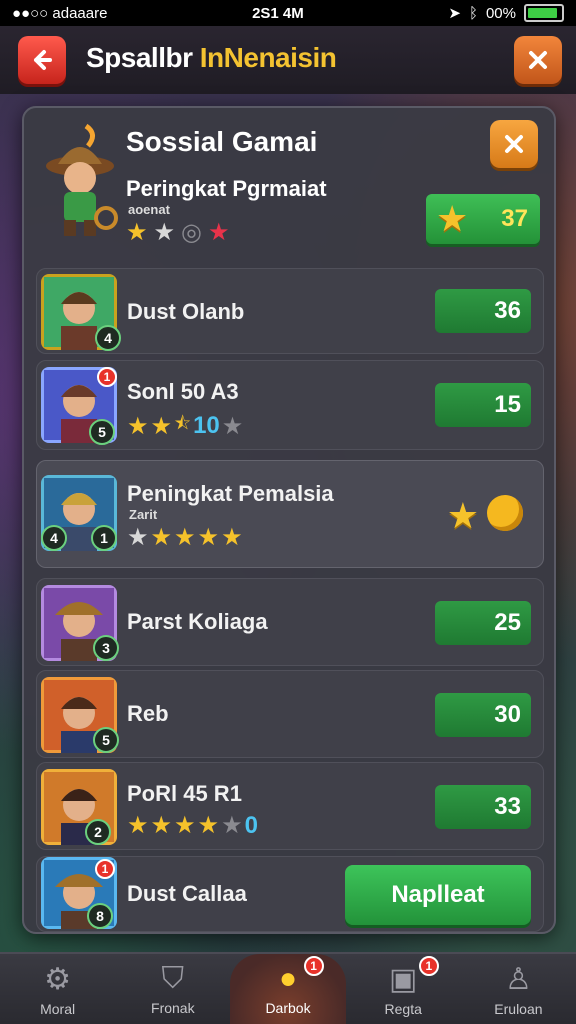 Image resolution: width=576 pixels, height=1024 pixels. I want to click on back-button, so click(42, 60).